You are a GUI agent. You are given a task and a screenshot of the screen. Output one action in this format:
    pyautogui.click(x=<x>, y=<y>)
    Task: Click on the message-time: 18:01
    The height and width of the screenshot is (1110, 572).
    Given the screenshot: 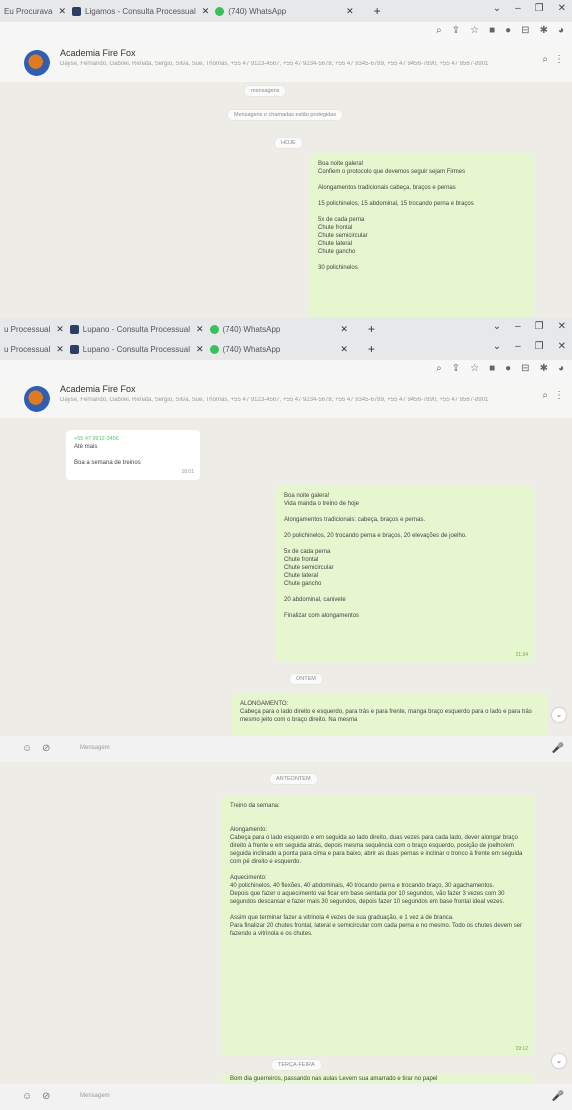 What is the action you would take?
    pyautogui.click(x=187, y=472)
    